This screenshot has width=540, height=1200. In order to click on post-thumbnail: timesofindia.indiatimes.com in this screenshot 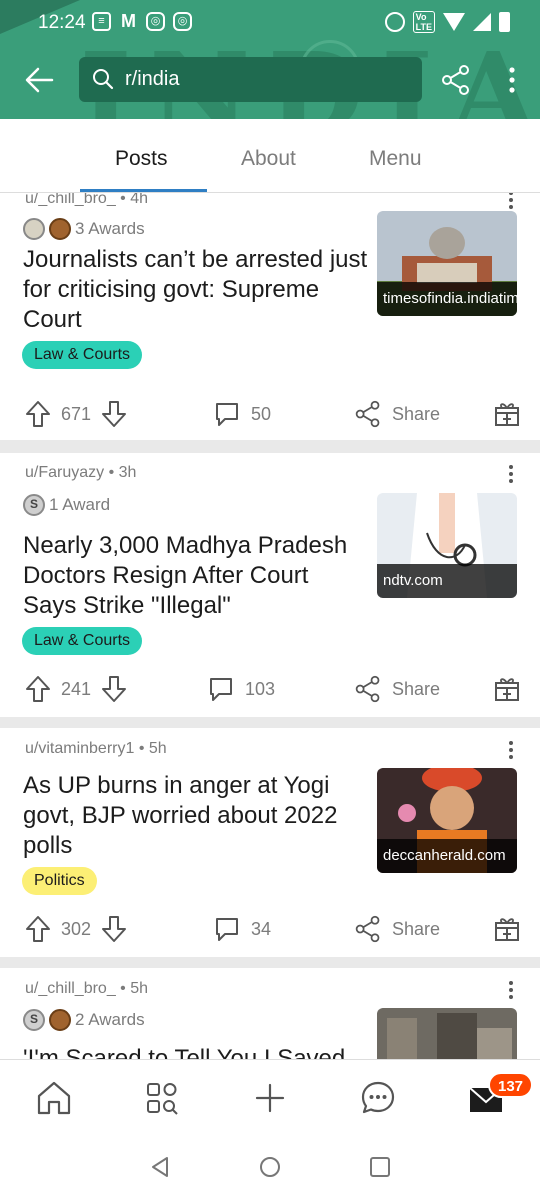, I will do `click(447, 263)`.